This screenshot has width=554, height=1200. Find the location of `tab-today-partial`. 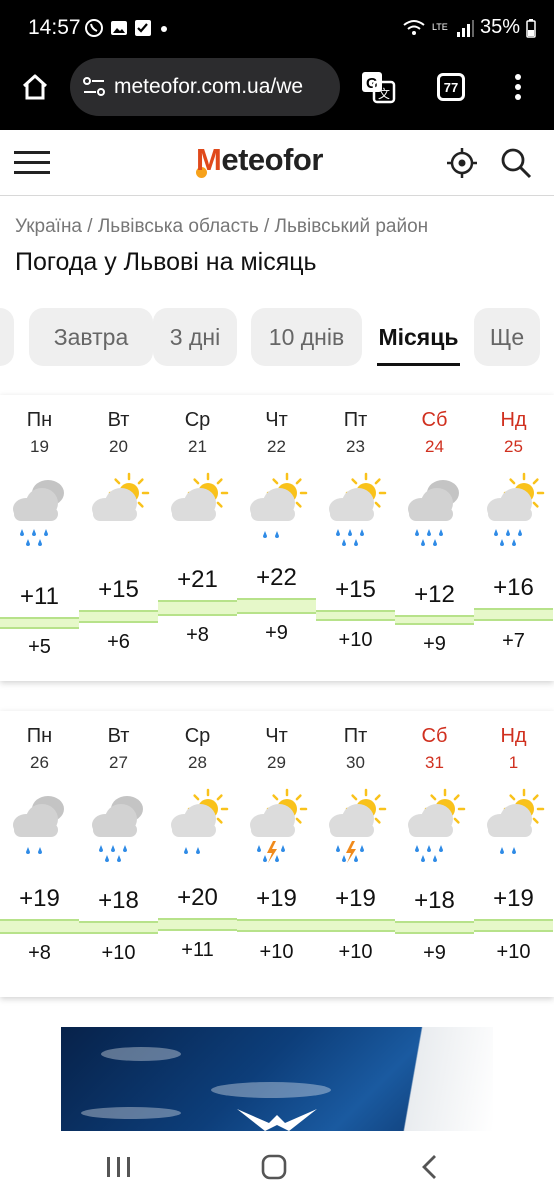

tab-today-partial is located at coordinates (7, 337).